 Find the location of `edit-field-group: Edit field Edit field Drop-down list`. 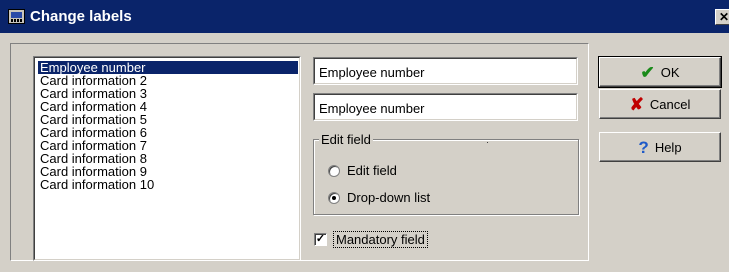

edit-field-group: Edit field Edit field Drop-down list is located at coordinates (446, 173).